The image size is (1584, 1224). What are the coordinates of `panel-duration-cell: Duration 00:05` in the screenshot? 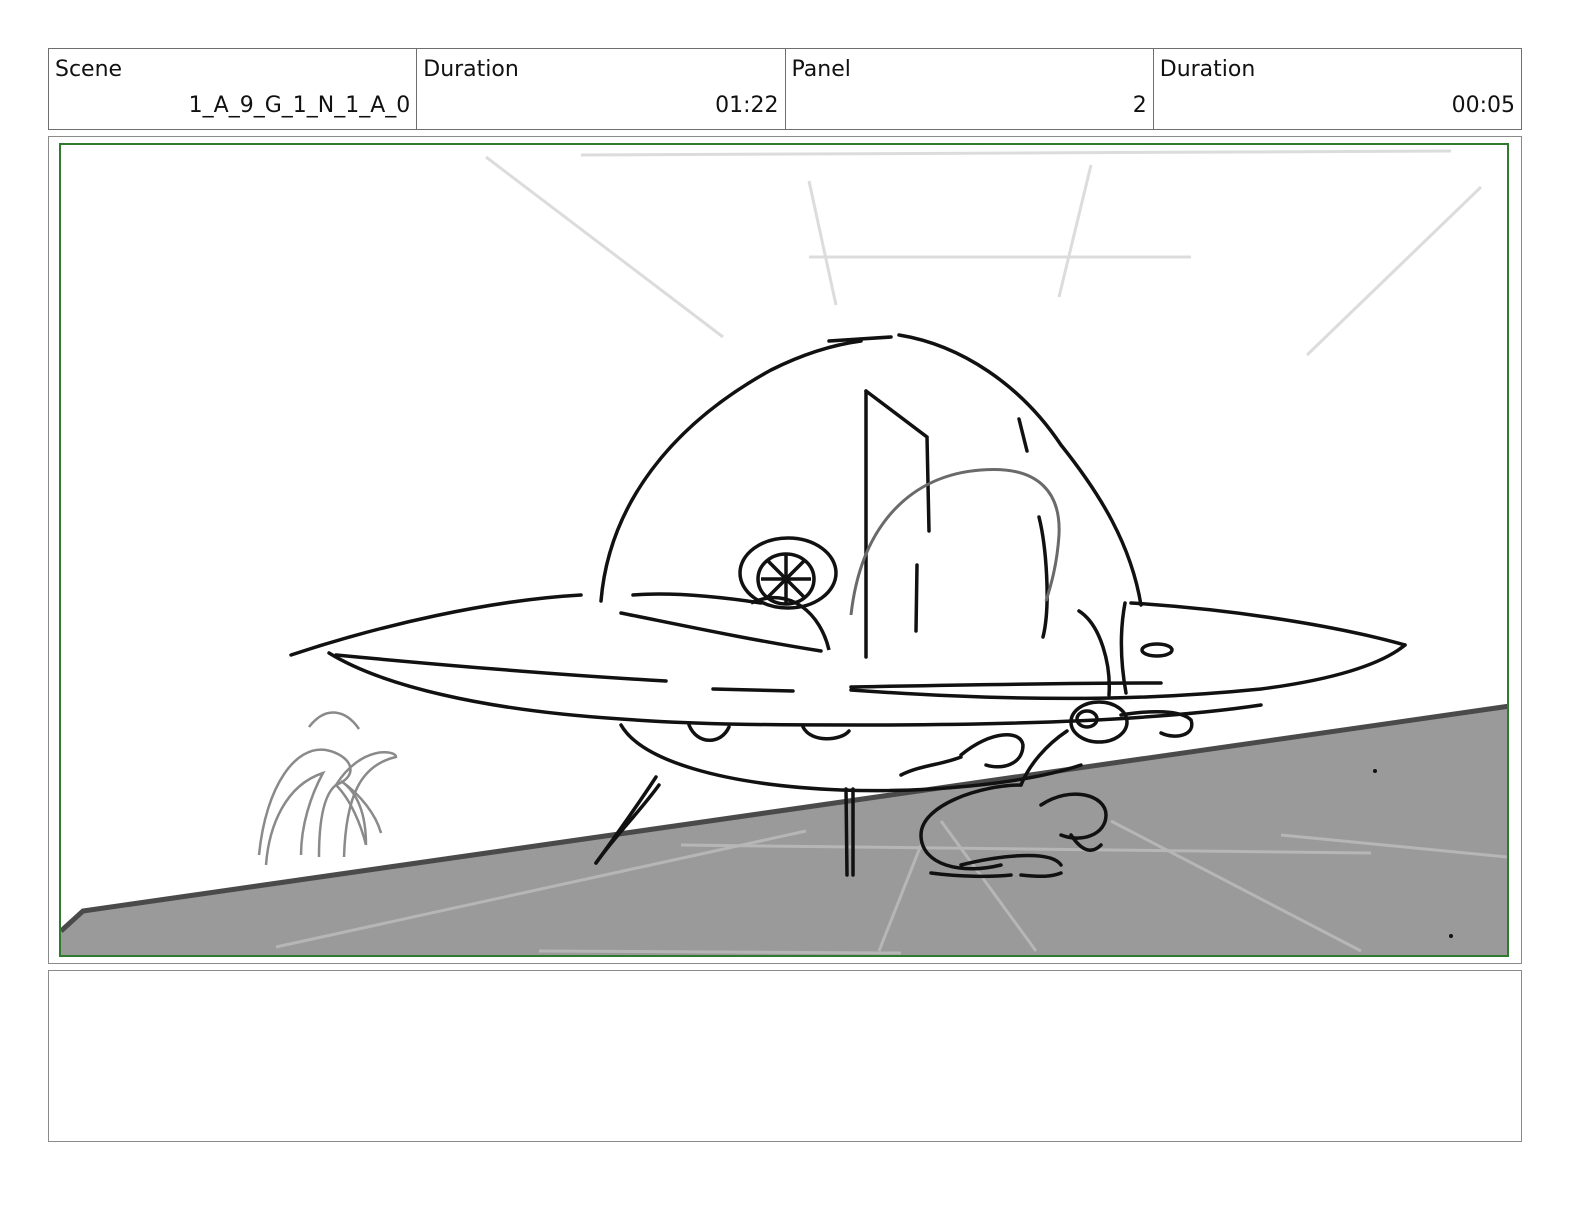 It's located at (1337, 89).